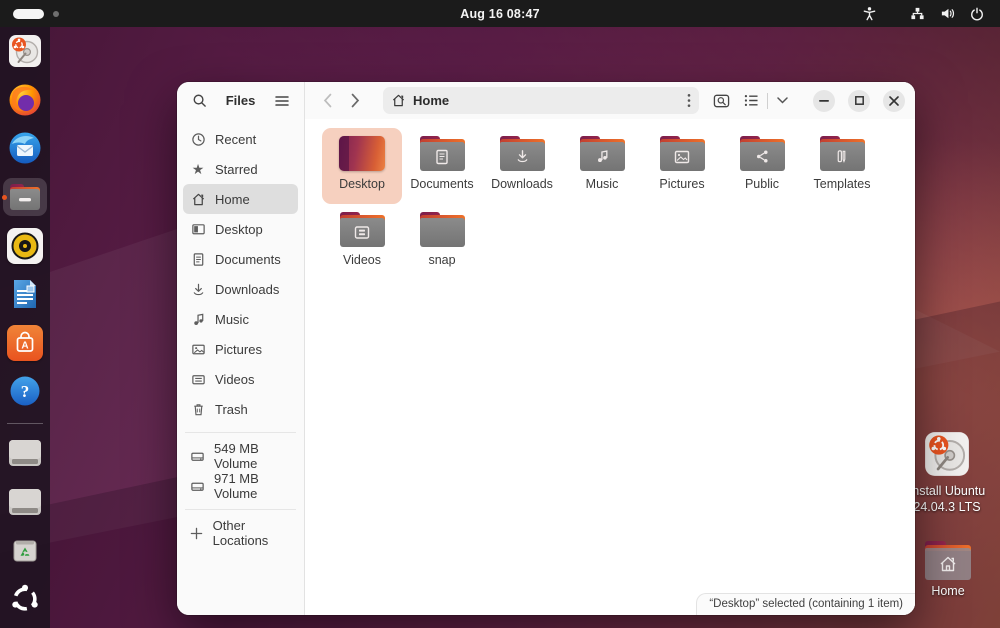  Describe the element at coordinates (947, 471) in the screenshot. I see `desktop-icon-installer: Install Ubuntu 24.04.3 LTS` at that location.